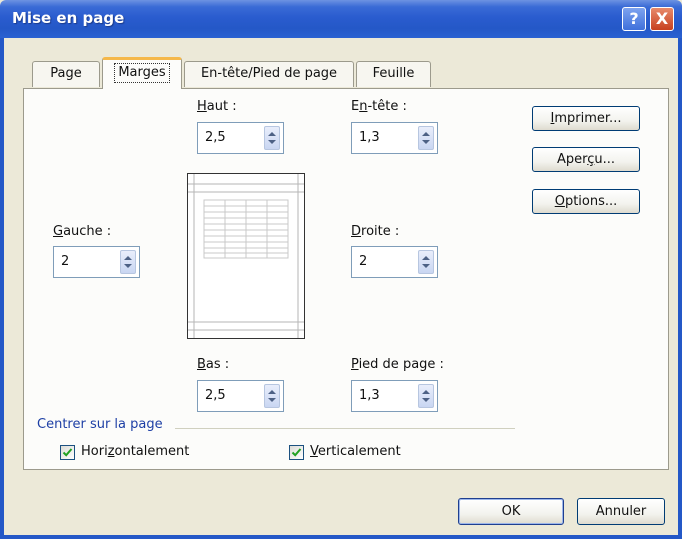  Describe the element at coordinates (82, 231) in the screenshot. I see `gauche-label: Gauche :` at that location.